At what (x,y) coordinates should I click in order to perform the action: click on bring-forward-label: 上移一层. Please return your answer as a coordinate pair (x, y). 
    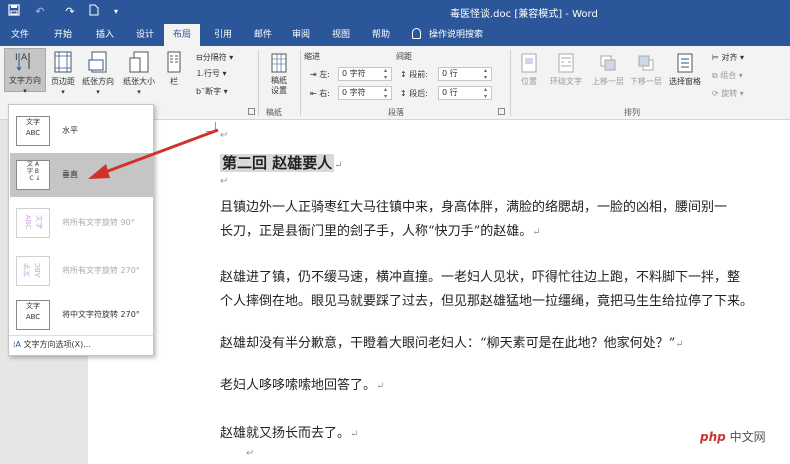
    Looking at the image, I should click on (608, 81).